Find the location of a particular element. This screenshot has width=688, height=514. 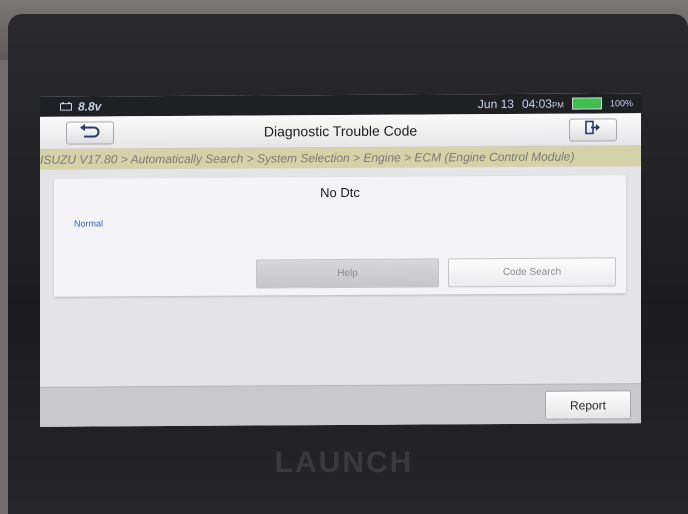

battery-percent: 100% is located at coordinates (621, 103).